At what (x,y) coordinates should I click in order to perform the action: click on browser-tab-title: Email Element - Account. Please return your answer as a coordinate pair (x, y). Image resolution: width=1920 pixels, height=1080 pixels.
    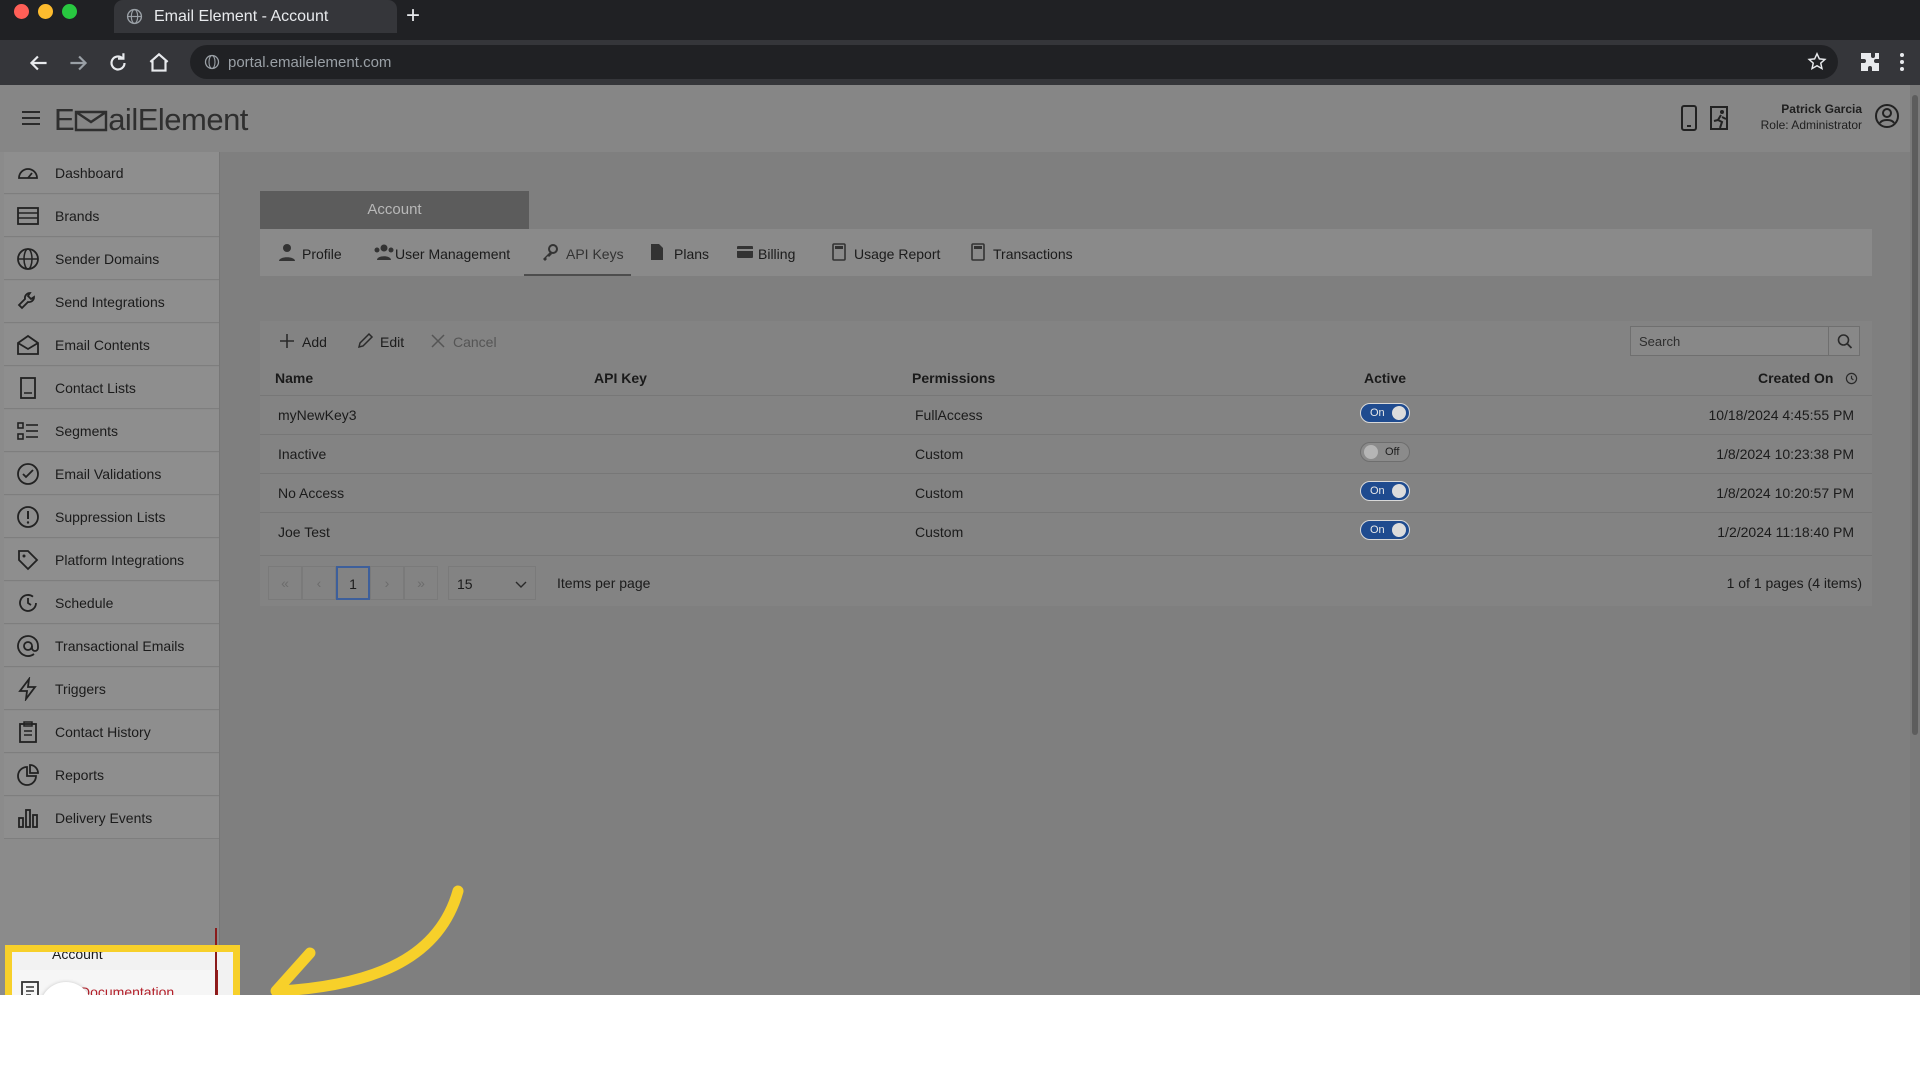
    Looking at the image, I should click on (241, 16).